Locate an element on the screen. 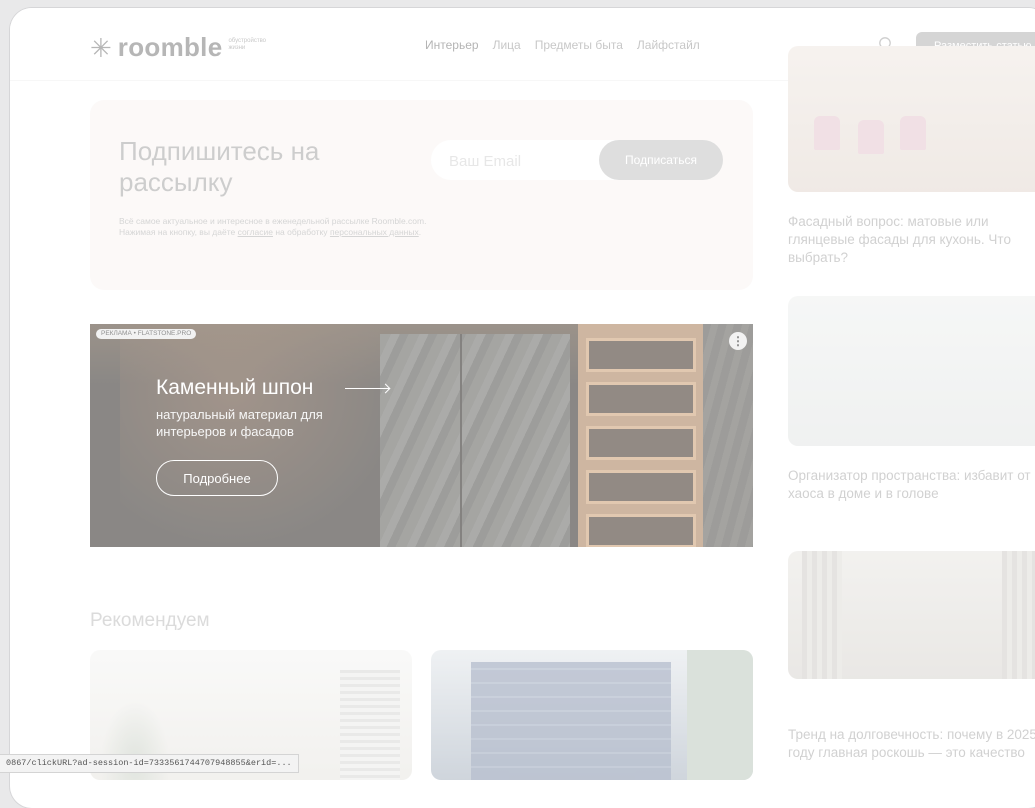 The image size is (1035, 808). logo-text: roomble is located at coordinates (170, 47).